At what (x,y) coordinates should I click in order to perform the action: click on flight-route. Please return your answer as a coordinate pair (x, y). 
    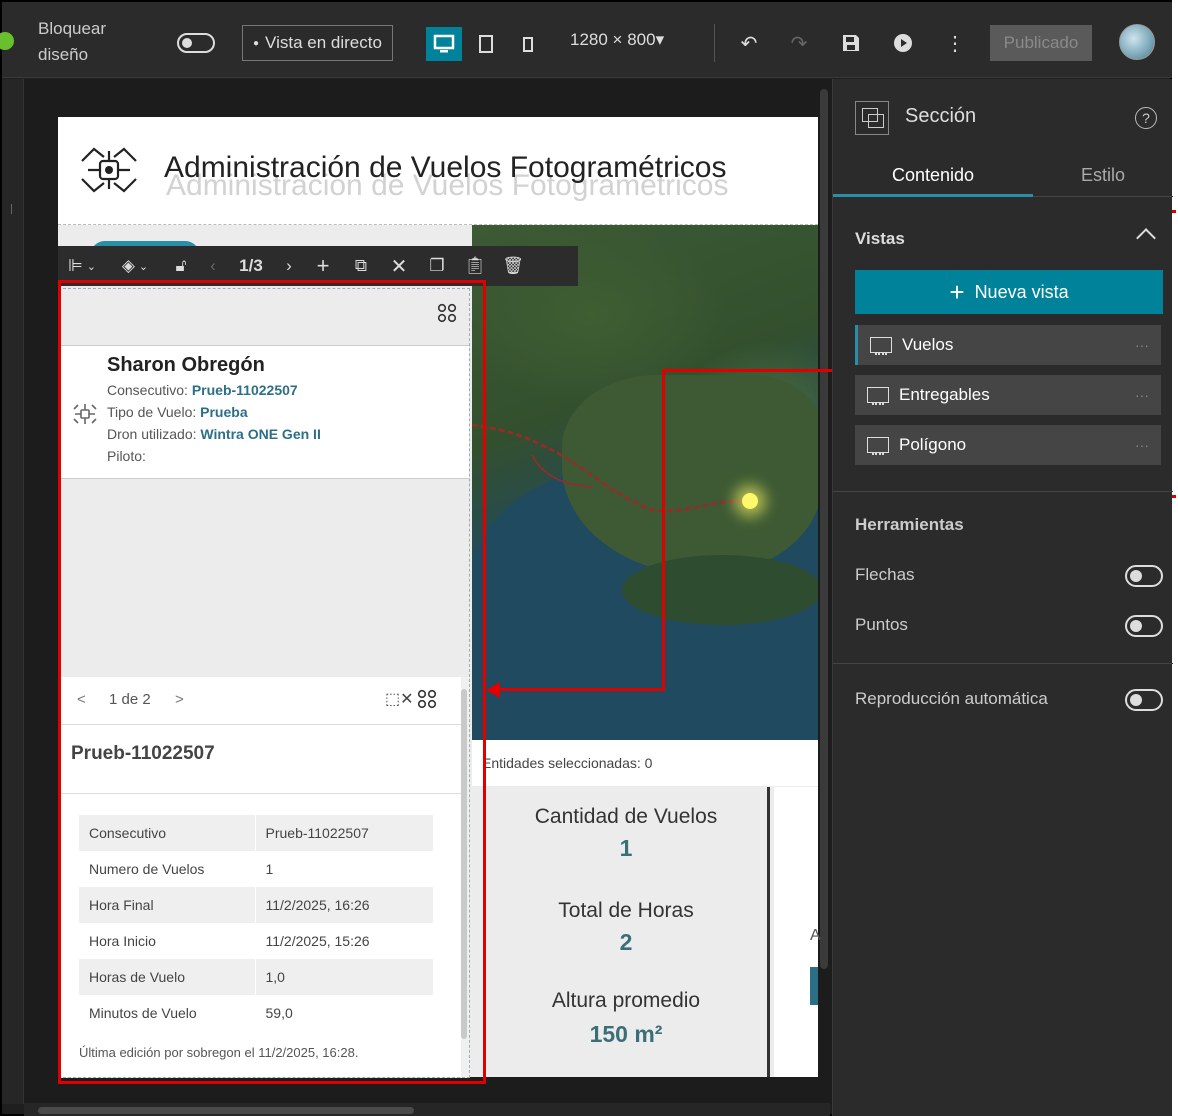
    Looking at the image, I should click on (607, 468).